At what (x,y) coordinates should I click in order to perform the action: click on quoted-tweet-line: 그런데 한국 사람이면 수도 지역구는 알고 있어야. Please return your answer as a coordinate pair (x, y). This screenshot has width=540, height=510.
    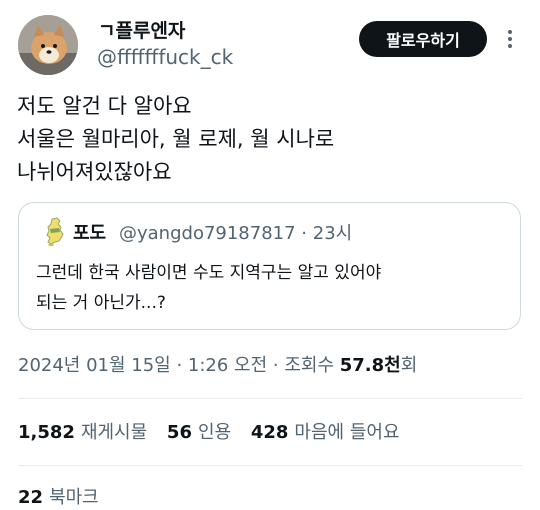
    Looking at the image, I should click on (209, 273).